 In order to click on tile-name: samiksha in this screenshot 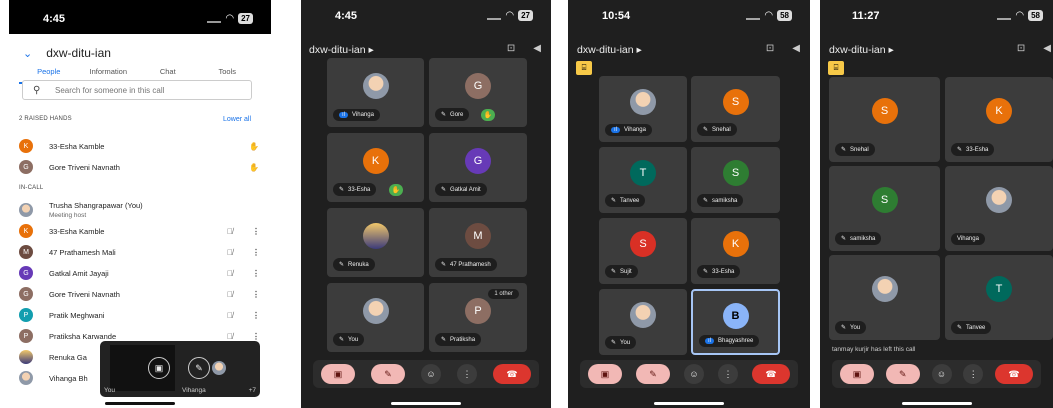, I will do `click(725, 200)`.